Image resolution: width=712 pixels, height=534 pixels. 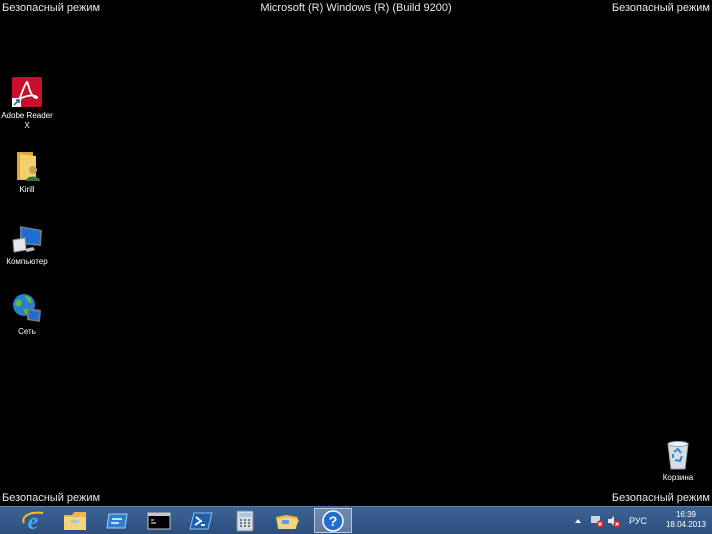 What do you see at coordinates (27, 92) in the screenshot?
I see `adobe-reader-icon` at bounding box center [27, 92].